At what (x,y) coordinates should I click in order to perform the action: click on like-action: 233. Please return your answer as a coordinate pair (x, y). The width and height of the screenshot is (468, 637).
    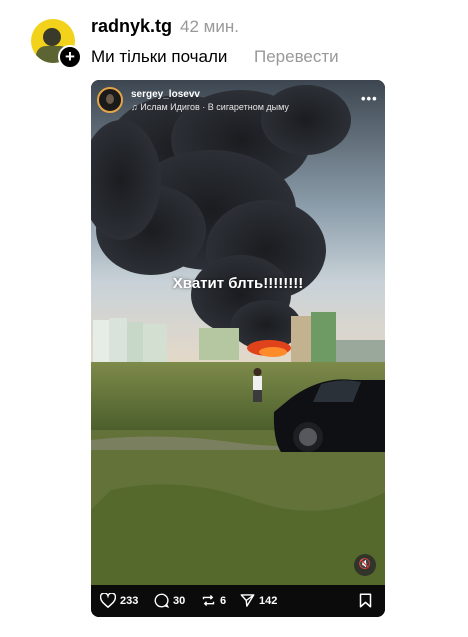
    Looking at the image, I should click on (119, 600).